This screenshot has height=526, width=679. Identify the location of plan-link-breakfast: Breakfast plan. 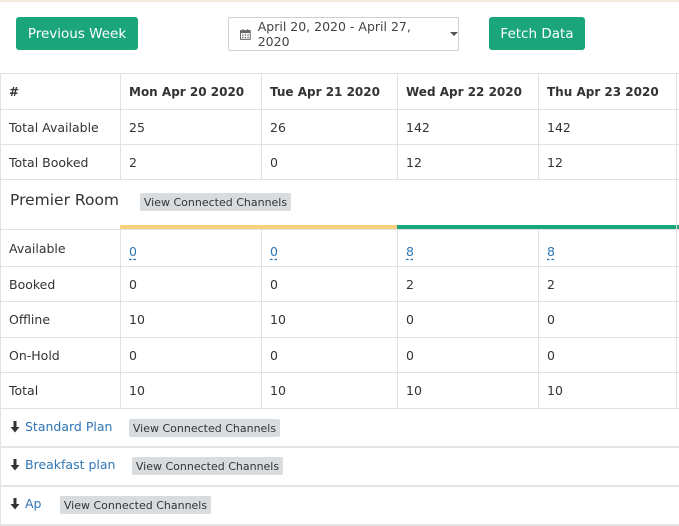
(62, 464).